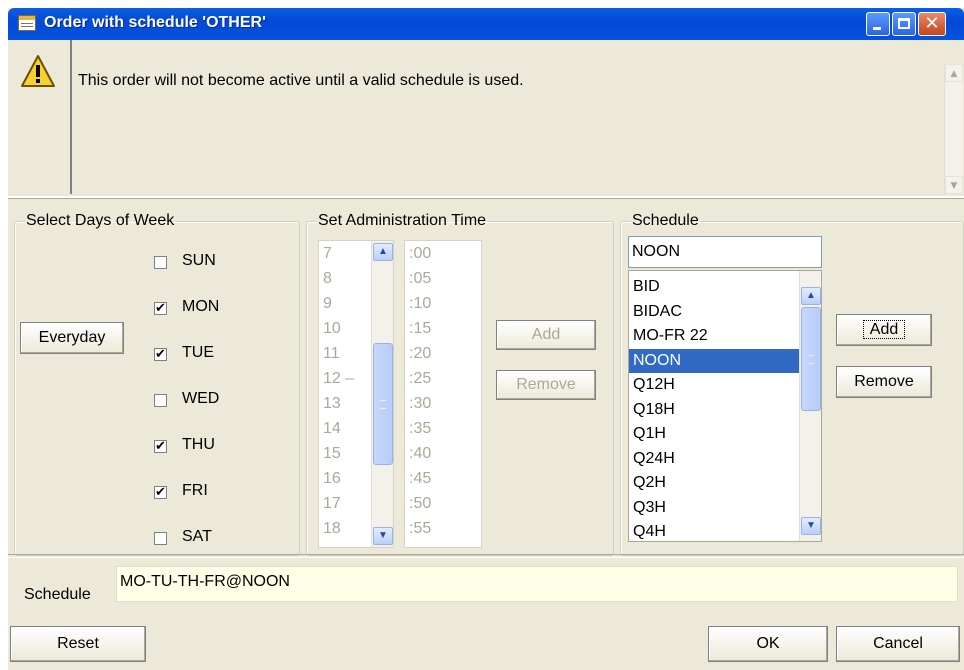 The width and height of the screenshot is (964, 670). Describe the element at coordinates (38, 71) in the screenshot. I see `warning-icon` at that location.